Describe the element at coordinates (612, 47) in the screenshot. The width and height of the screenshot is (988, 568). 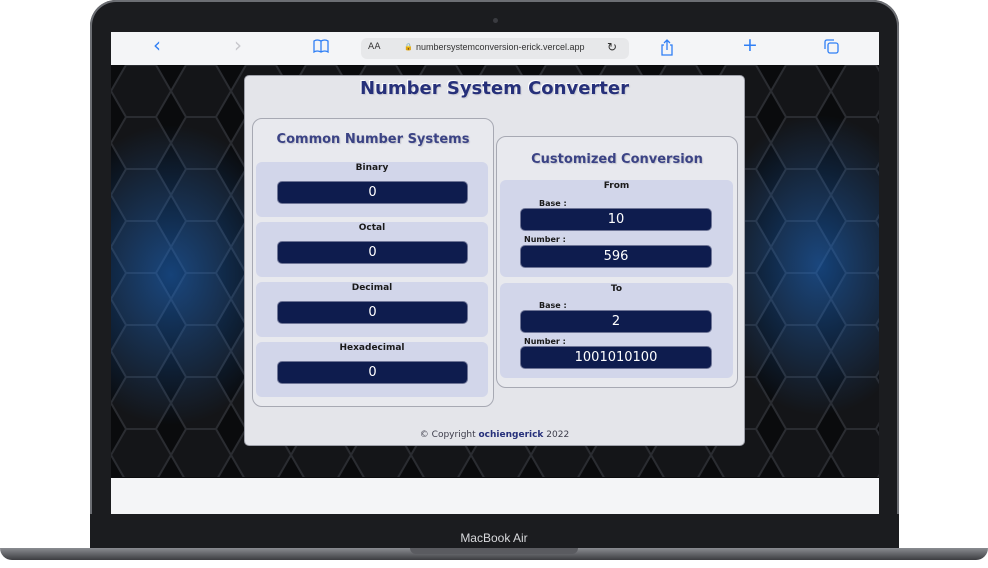
I see `reload-icon: ↻` at that location.